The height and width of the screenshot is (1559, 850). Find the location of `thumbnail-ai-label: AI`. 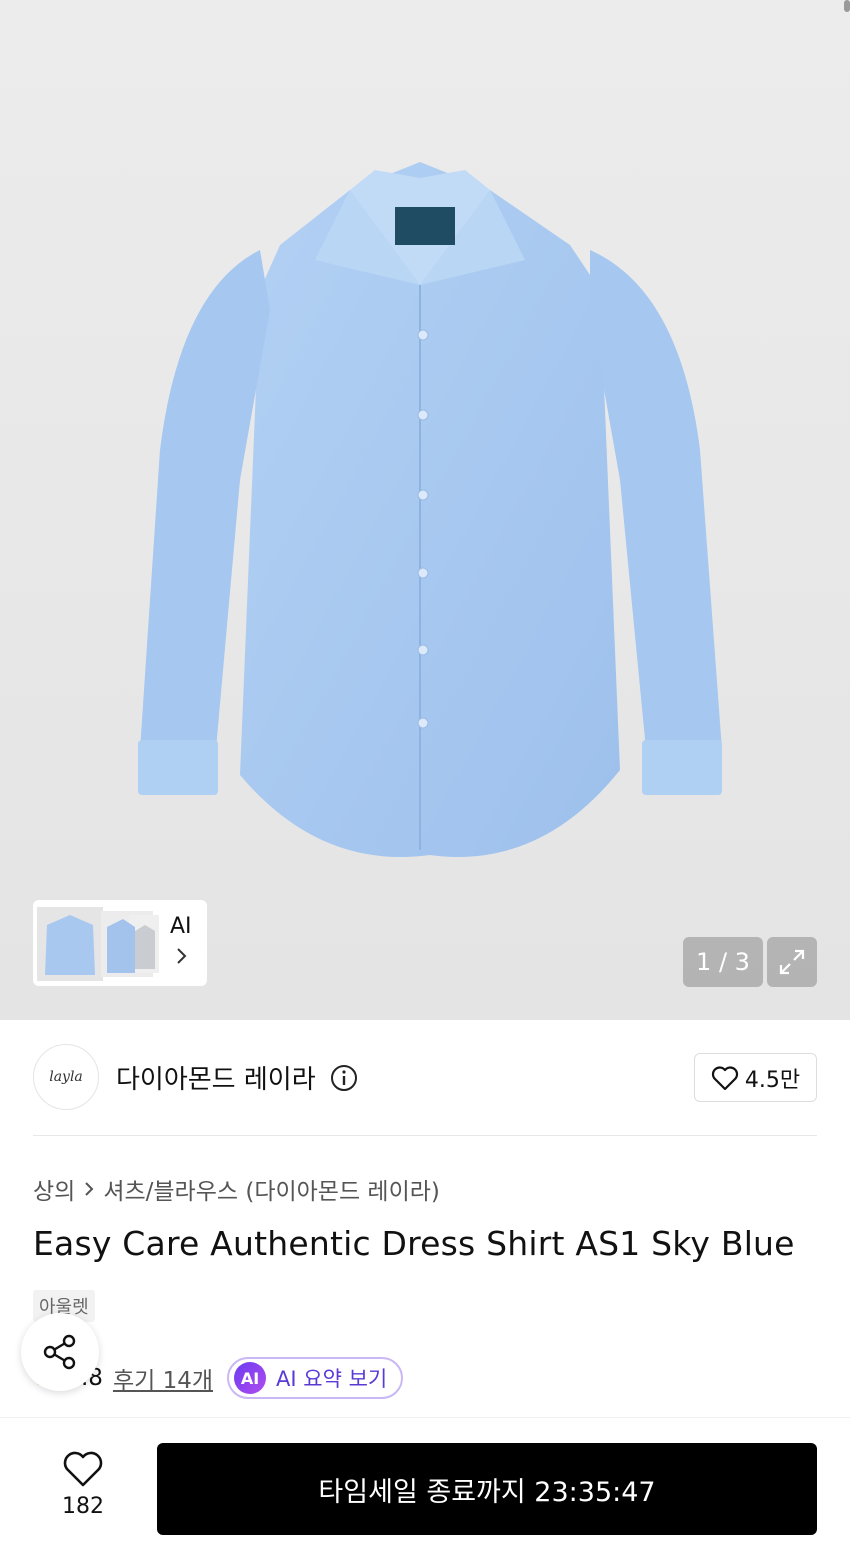

thumbnail-ai-label: AI is located at coordinates (181, 926).